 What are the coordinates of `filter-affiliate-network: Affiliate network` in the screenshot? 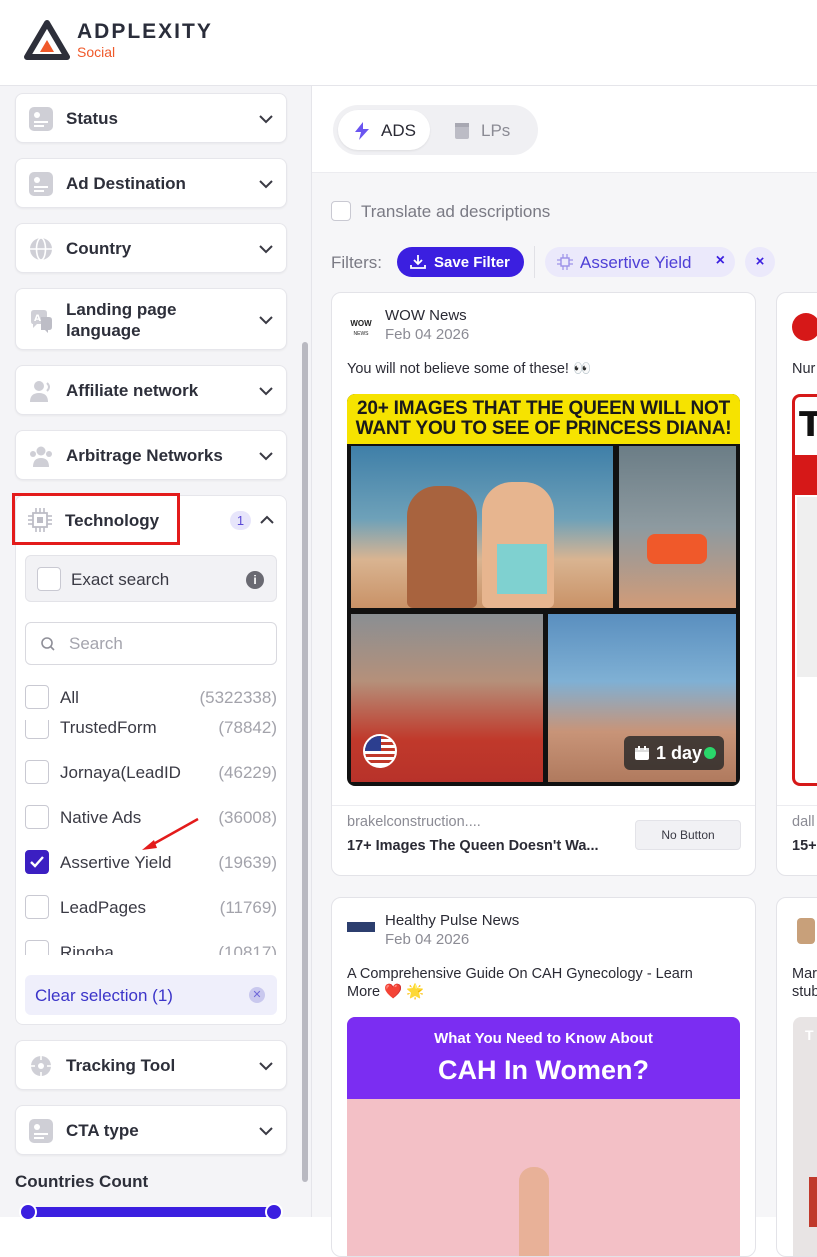 It's located at (151, 390).